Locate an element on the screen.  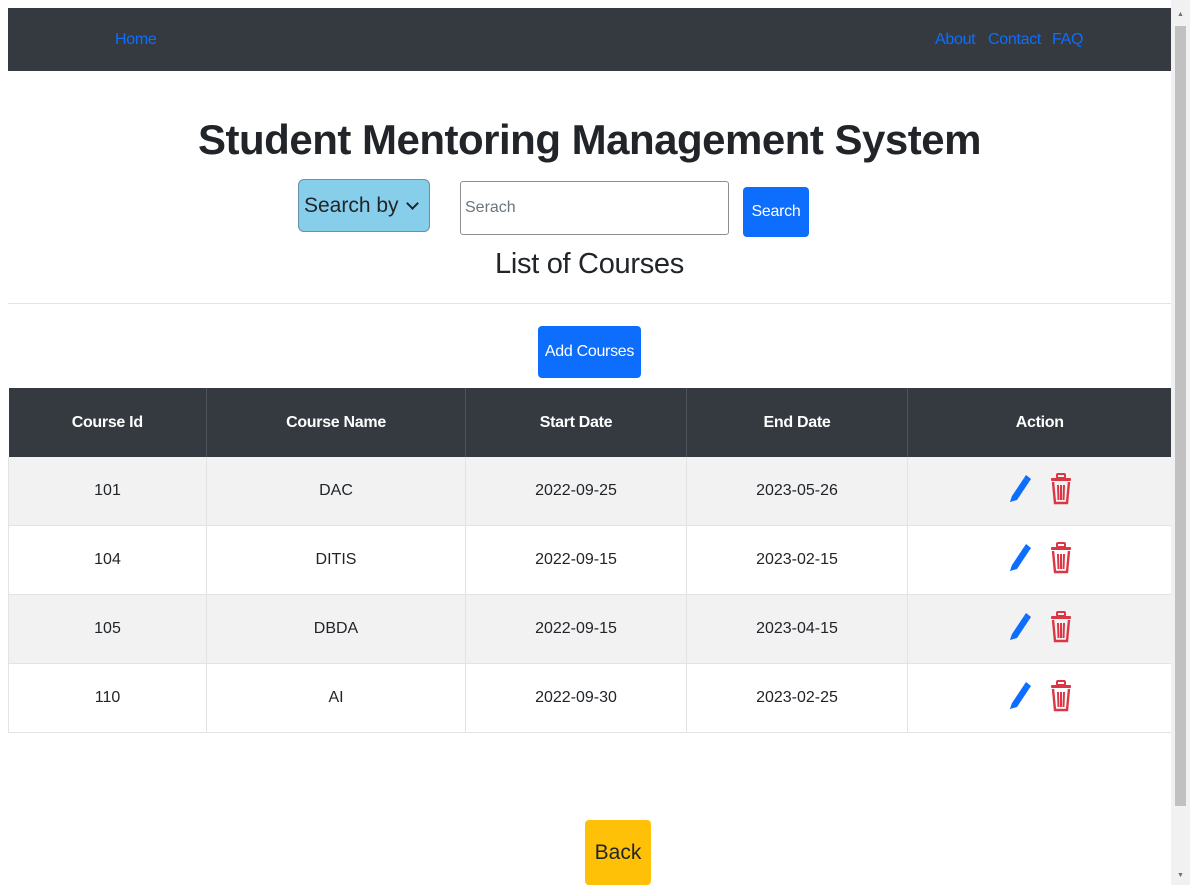
section-title: List of Courses is located at coordinates (589, 264).